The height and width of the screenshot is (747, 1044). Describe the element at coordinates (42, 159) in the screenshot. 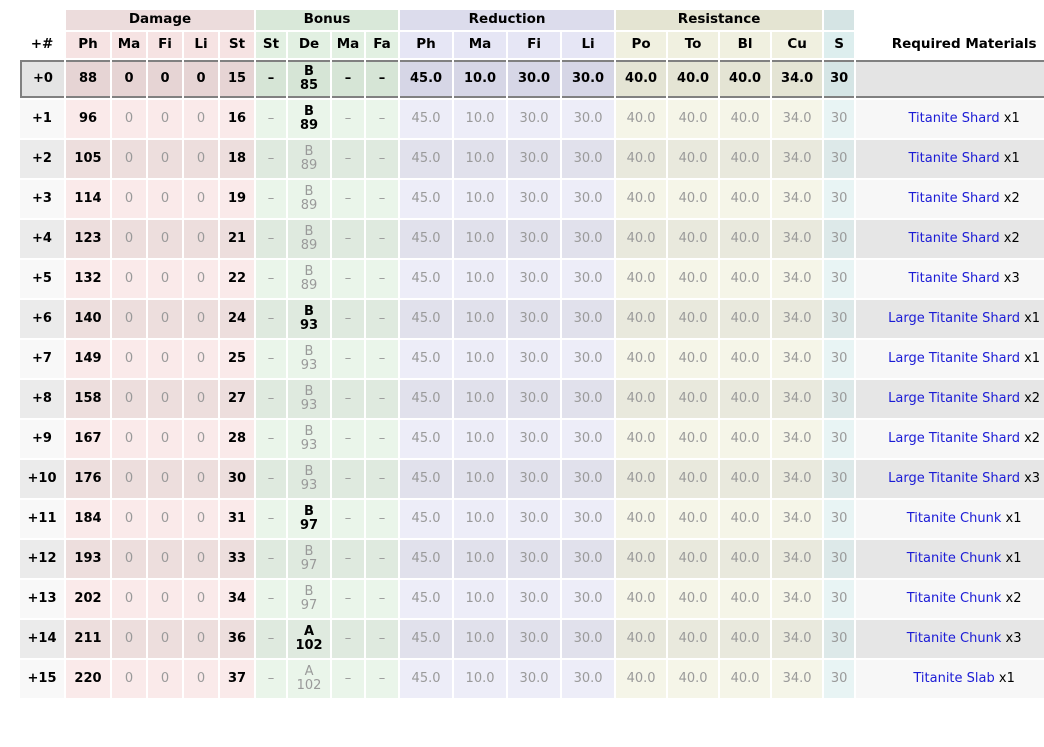

I see `upgrade-level-cell: +2` at that location.